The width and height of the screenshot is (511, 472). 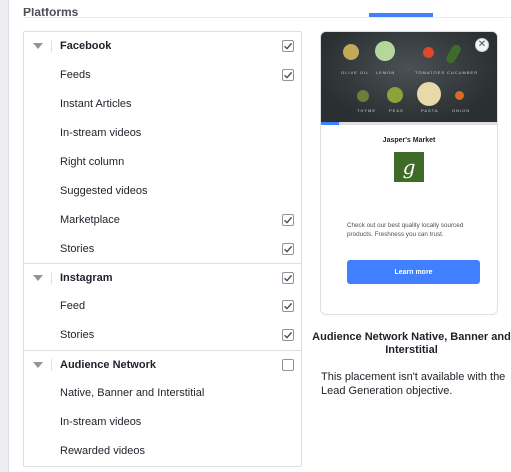 I want to click on onion, so click(x=459, y=95).